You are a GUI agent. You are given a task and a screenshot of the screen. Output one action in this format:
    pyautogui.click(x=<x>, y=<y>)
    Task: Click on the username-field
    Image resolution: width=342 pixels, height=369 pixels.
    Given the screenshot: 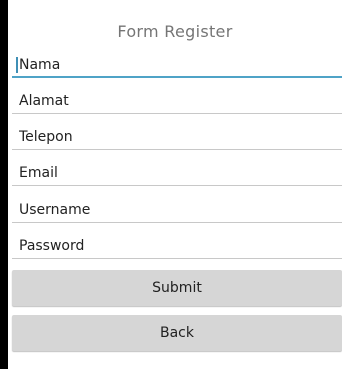 What is the action you would take?
    pyautogui.click(x=177, y=210)
    